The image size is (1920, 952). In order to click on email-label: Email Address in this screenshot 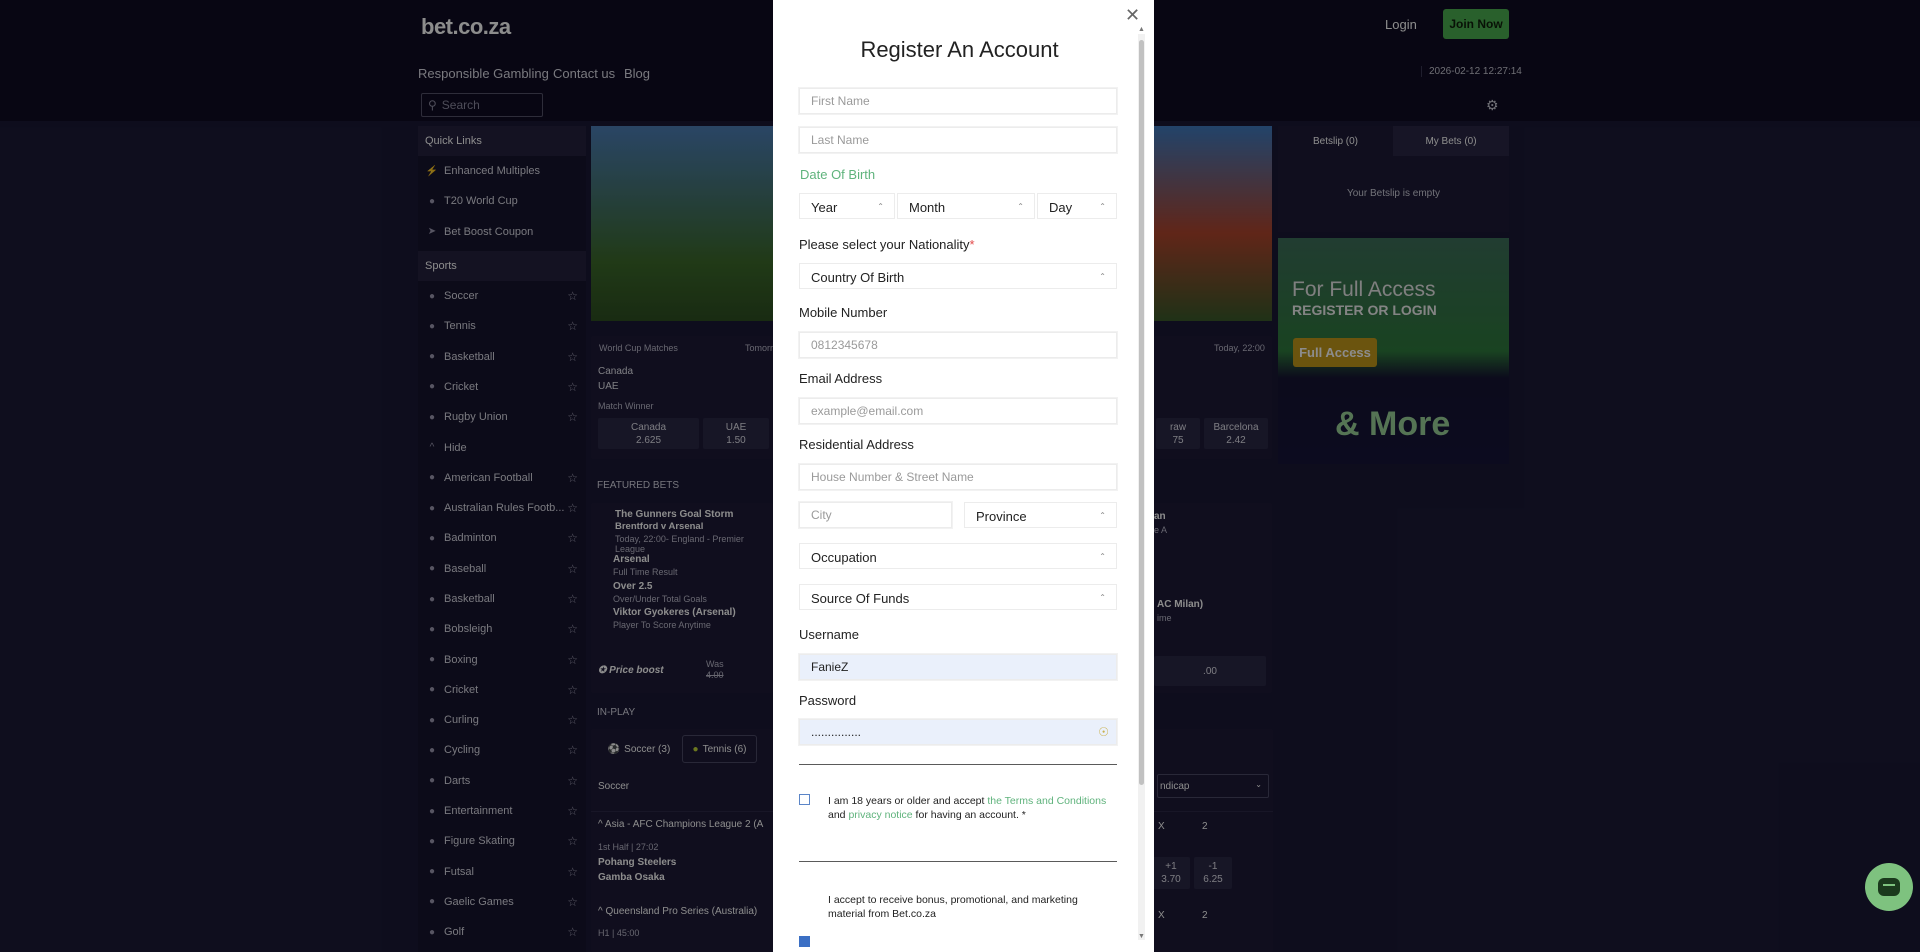, I will do `click(841, 378)`.